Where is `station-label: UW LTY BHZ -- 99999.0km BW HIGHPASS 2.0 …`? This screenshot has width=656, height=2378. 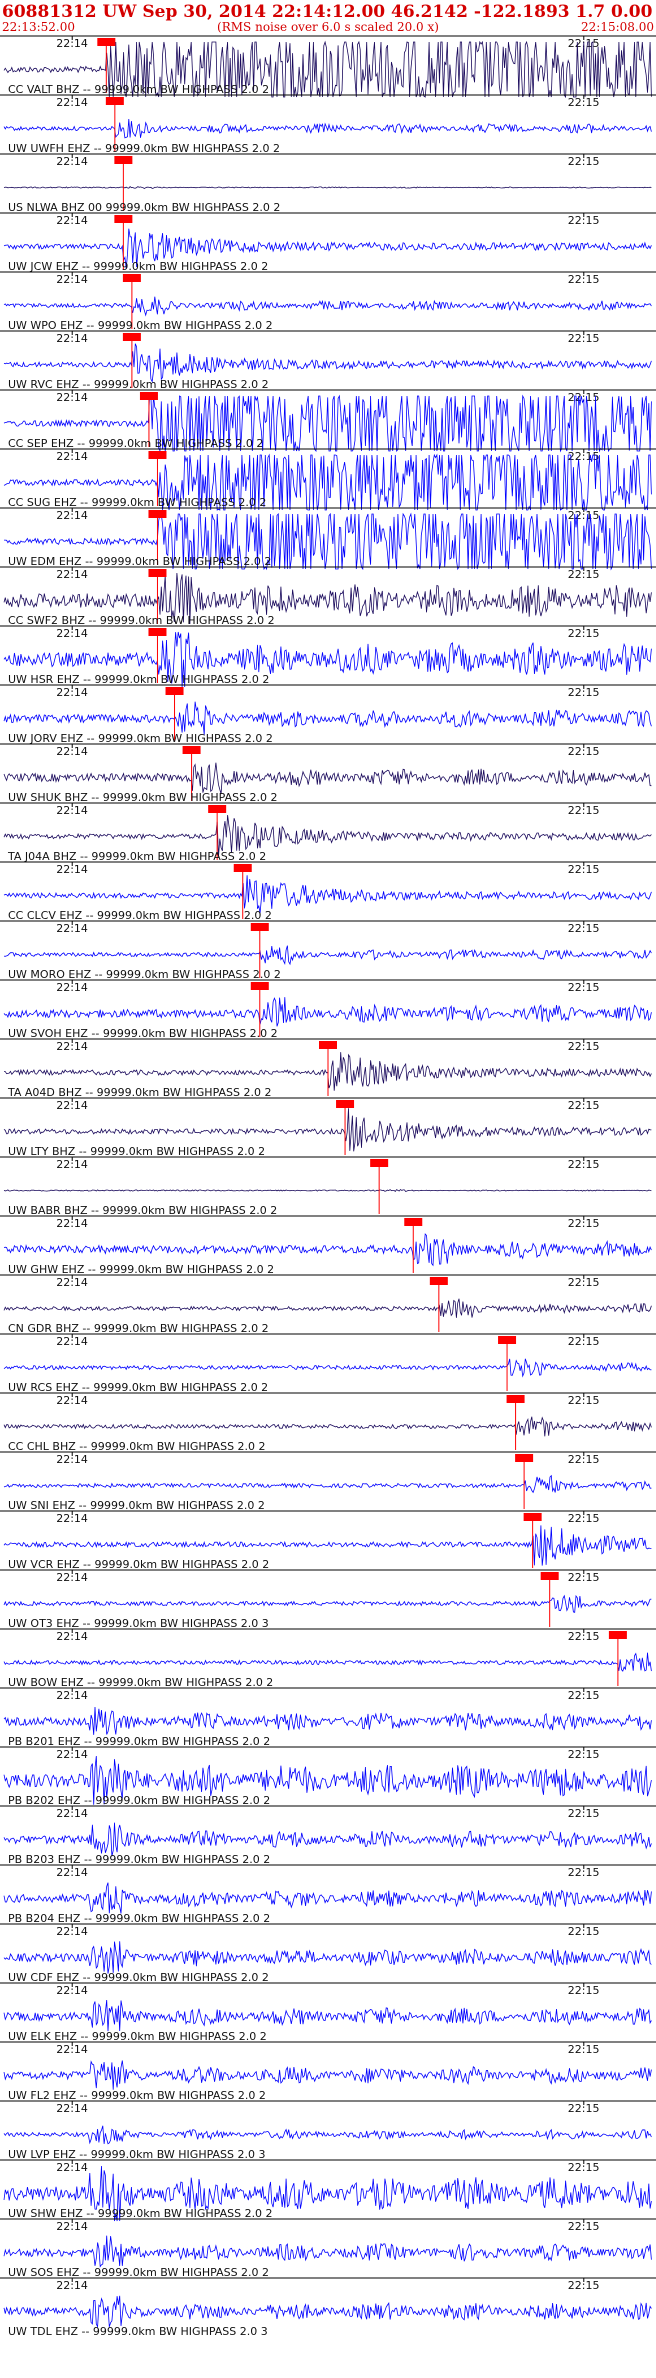
station-label: UW LTY BHZ -- 99999.0km BW HIGHPASS 2.0 … is located at coordinates (136, 1151).